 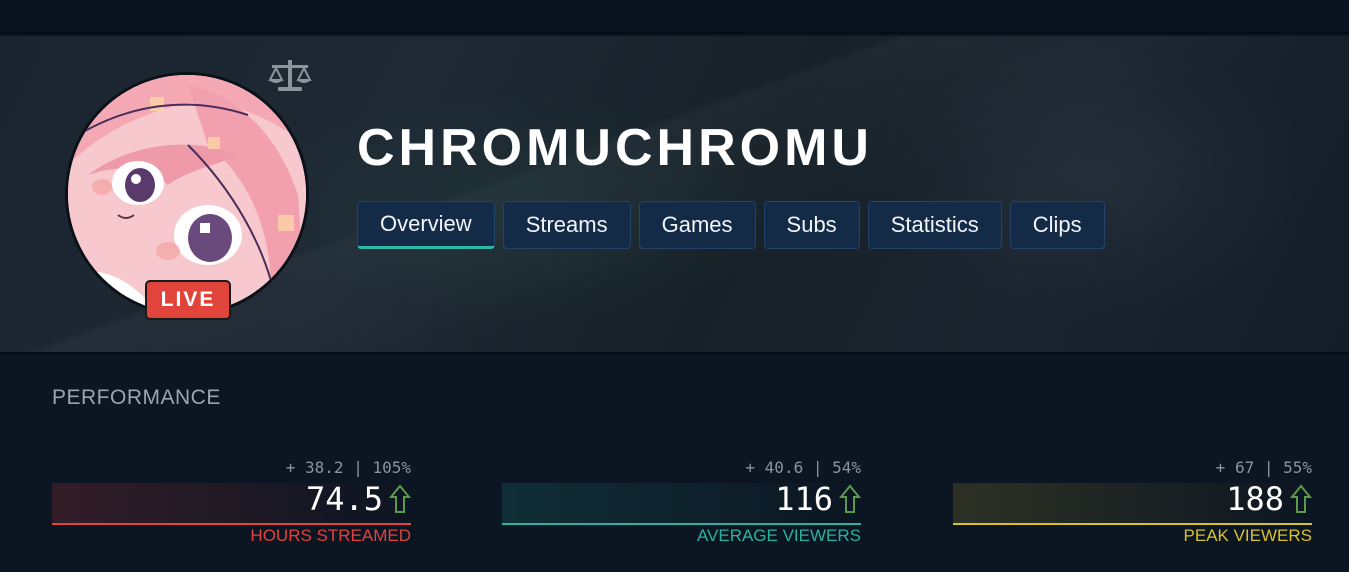 I want to click on tab-overview: Overview, so click(x=426, y=225).